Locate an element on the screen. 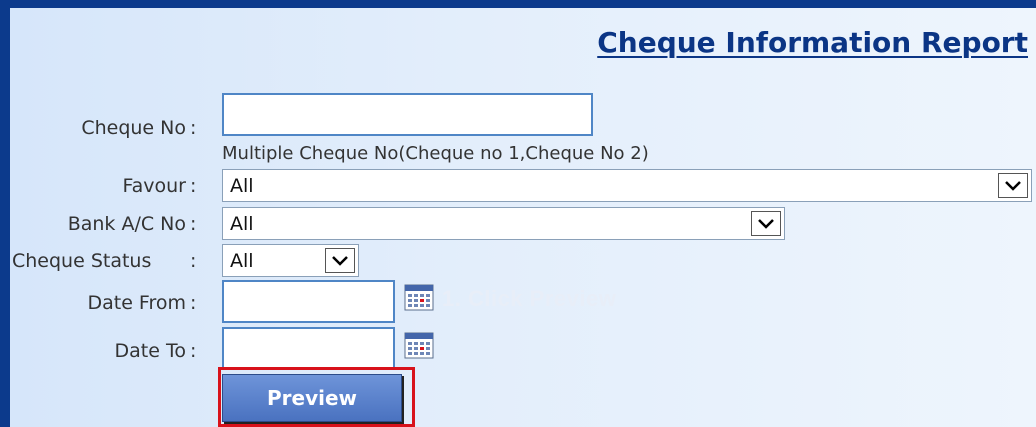  bank-ac-no-select: All is located at coordinates (503, 223).